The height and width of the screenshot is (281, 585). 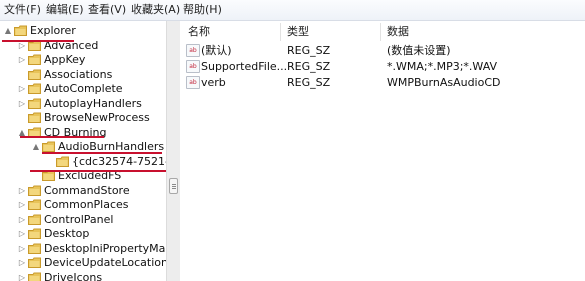 I want to click on tree-item: ▷ DriveIcons, so click(x=83, y=276).